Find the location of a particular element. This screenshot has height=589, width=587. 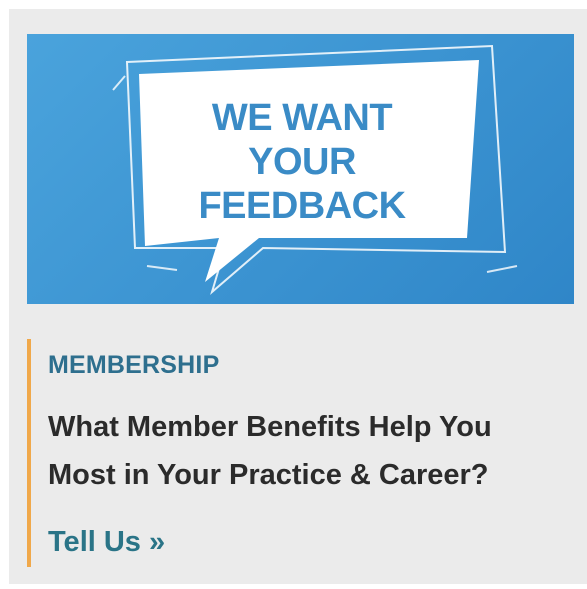

banner-headline: WE WANT YOUR FEEDBACK is located at coordinates (302, 162).